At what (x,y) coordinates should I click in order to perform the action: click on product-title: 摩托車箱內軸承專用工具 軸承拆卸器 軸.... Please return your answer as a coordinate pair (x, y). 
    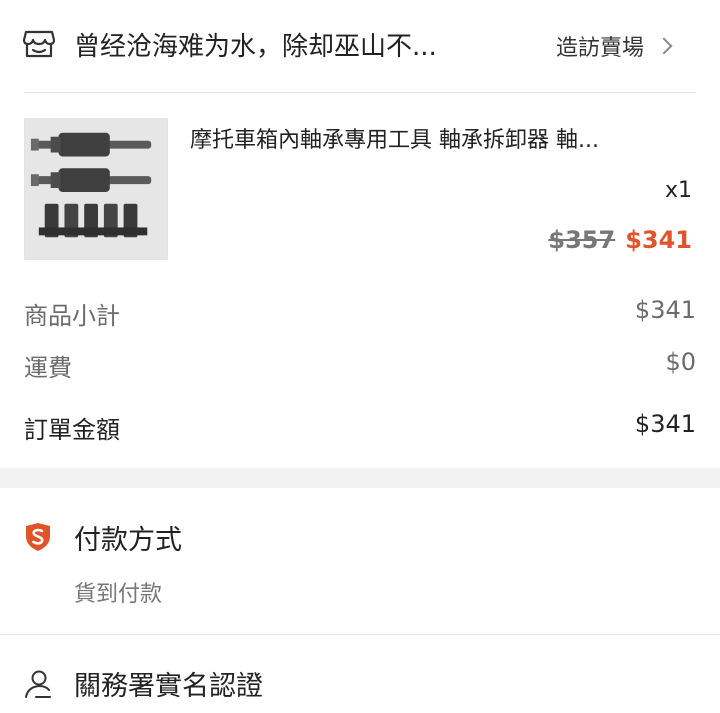
    Looking at the image, I should click on (440, 138).